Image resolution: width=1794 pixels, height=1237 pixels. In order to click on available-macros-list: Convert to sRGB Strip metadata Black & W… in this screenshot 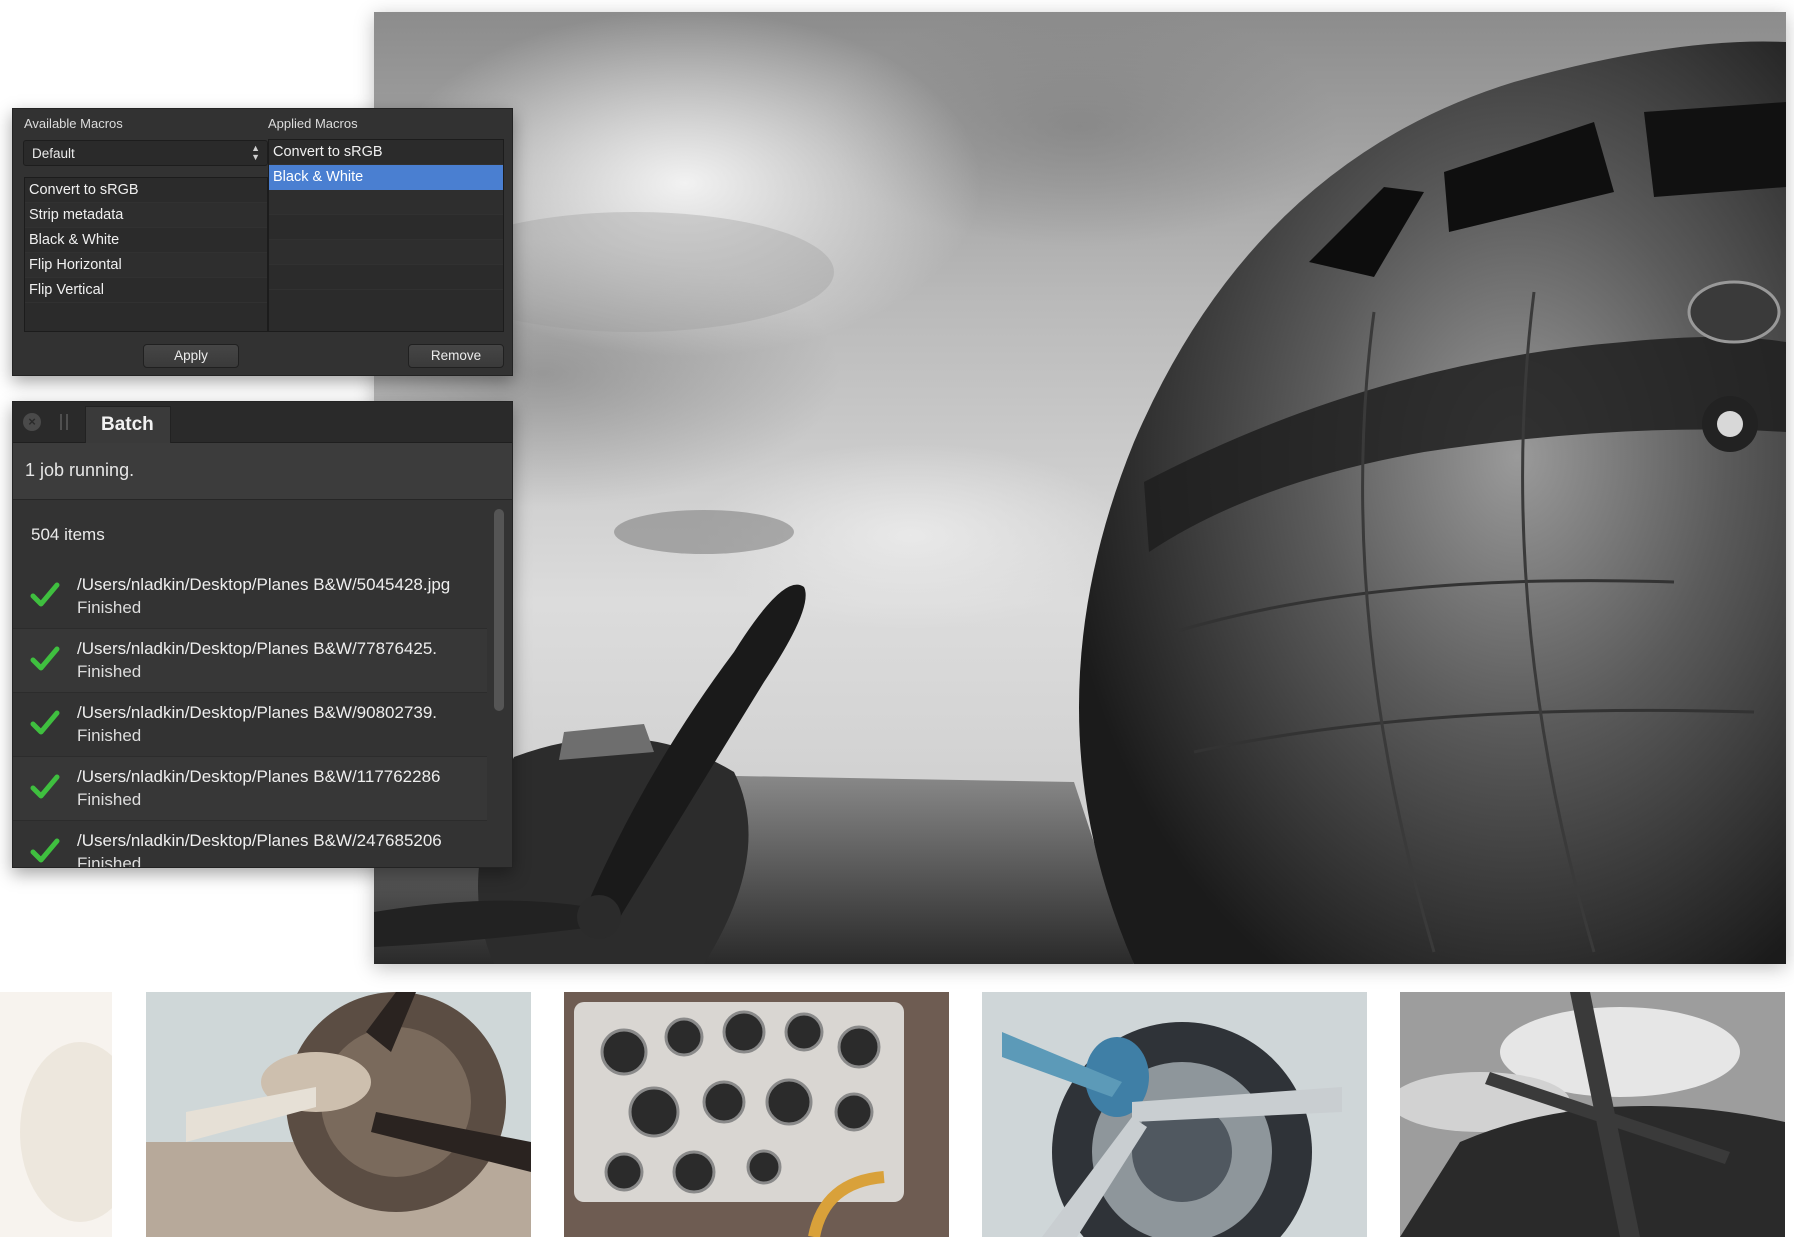, I will do `click(146, 254)`.